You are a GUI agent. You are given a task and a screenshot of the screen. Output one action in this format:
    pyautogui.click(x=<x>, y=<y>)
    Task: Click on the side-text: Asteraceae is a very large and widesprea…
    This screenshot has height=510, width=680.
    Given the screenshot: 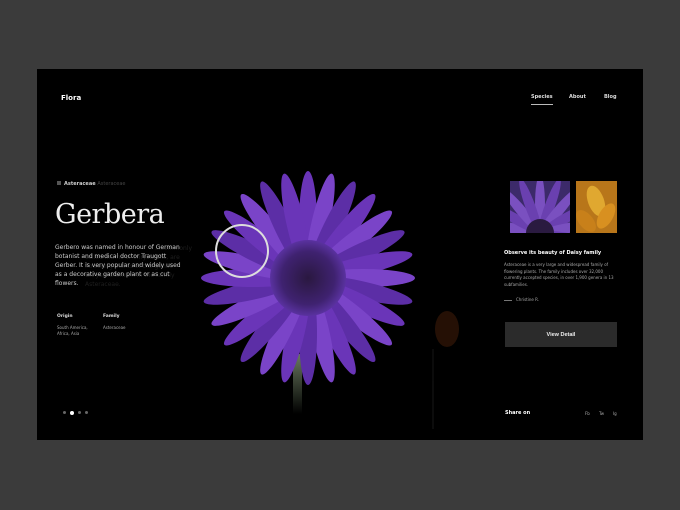 What is the action you would take?
    pyautogui.click(x=559, y=274)
    